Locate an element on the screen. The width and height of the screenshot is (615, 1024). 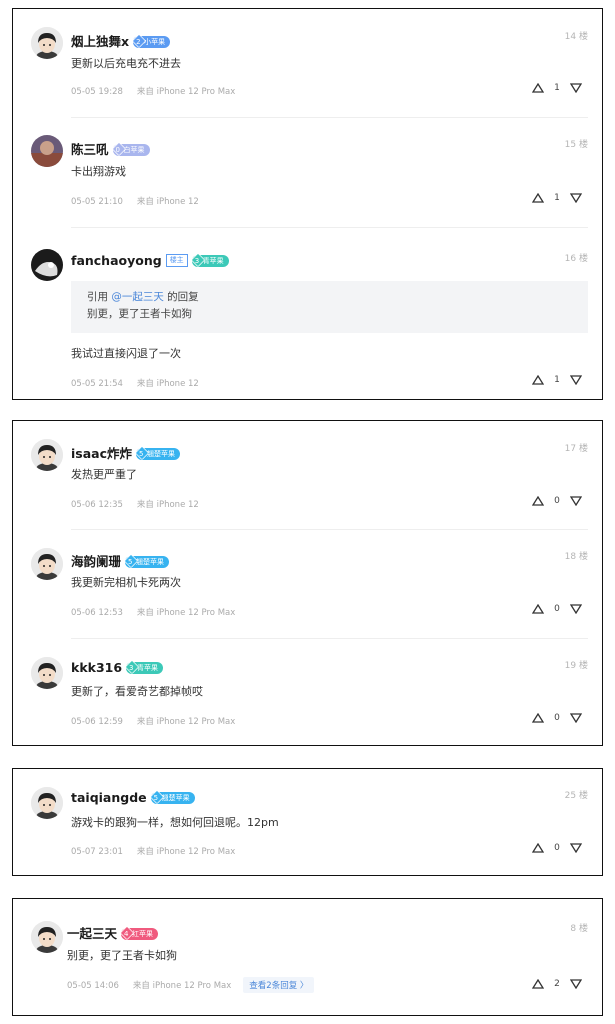
username: 烟上独舞x is located at coordinates (100, 41).